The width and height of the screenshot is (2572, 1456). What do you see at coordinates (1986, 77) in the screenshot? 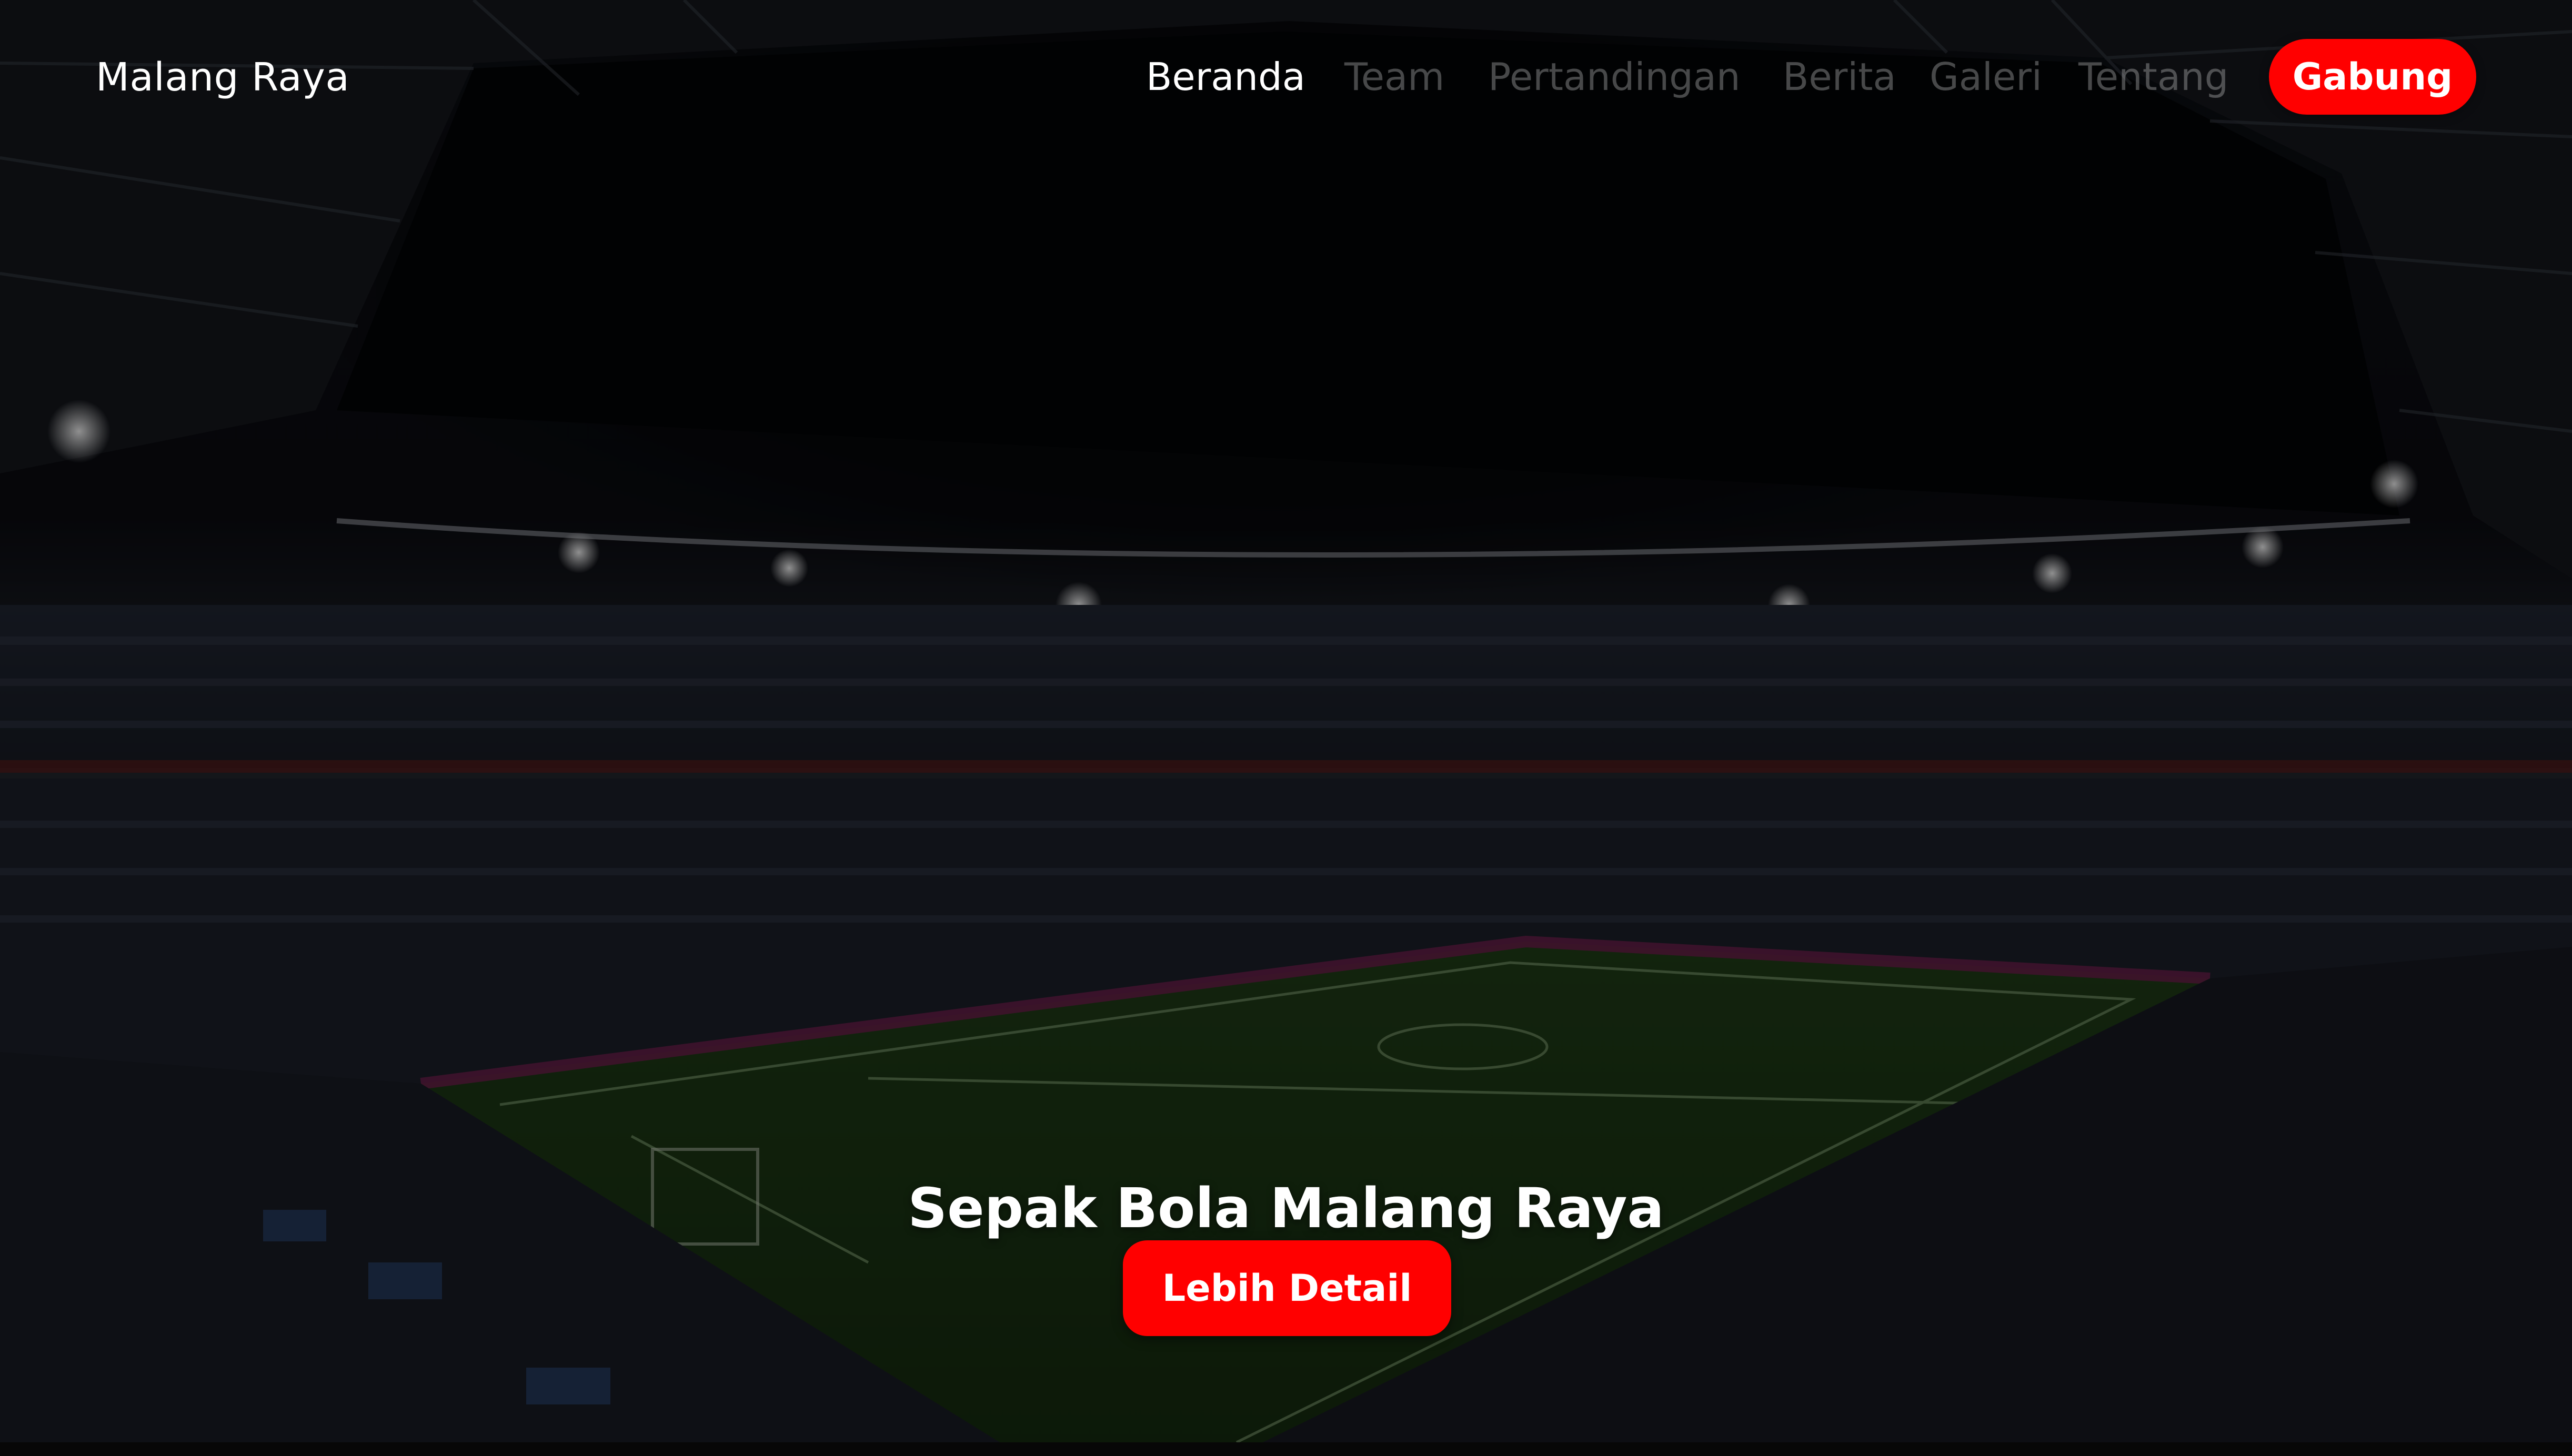
I see `nav-item-galeri: Galeri` at bounding box center [1986, 77].